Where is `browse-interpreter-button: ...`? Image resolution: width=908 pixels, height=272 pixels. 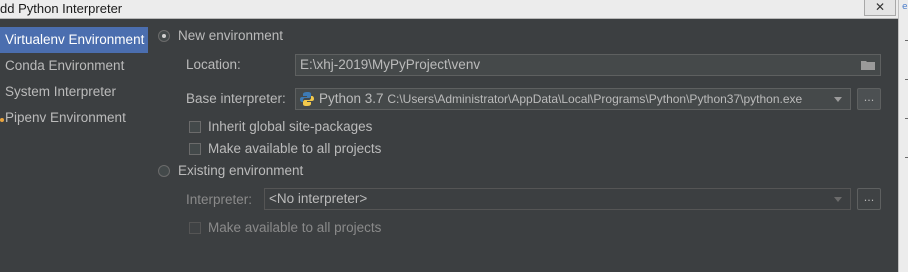 browse-interpreter-button: ... is located at coordinates (869, 99).